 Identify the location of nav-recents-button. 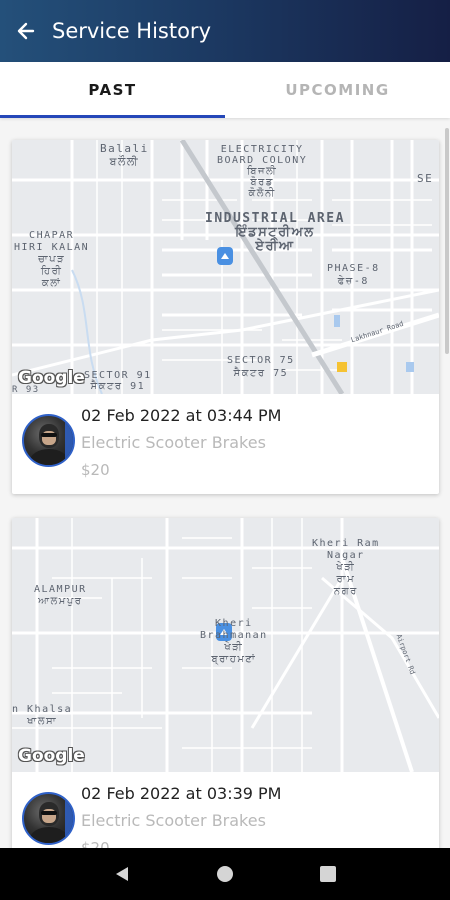
(328, 874).